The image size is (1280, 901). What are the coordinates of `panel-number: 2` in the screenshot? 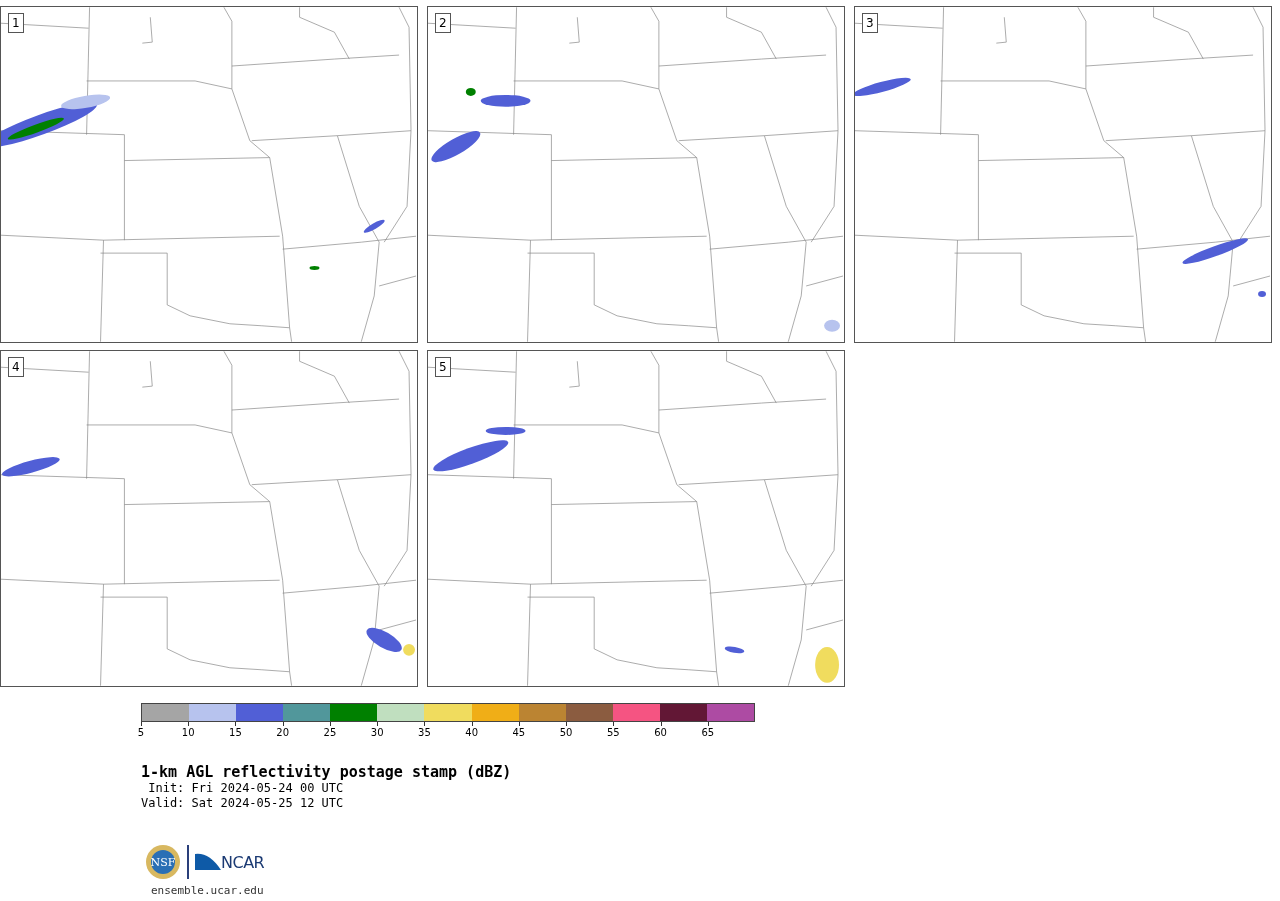 It's located at (443, 23).